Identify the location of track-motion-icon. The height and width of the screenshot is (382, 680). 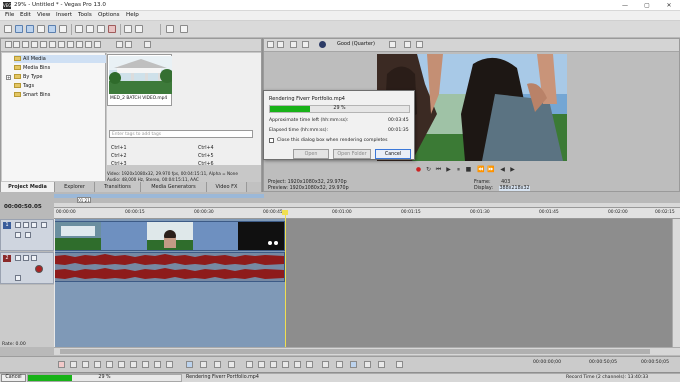
(18, 225).